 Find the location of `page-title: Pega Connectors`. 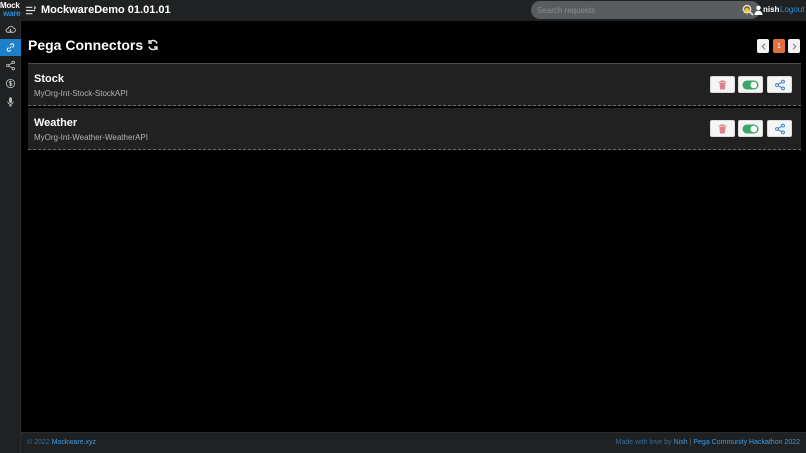

page-title: Pega Connectors is located at coordinates (93, 45).